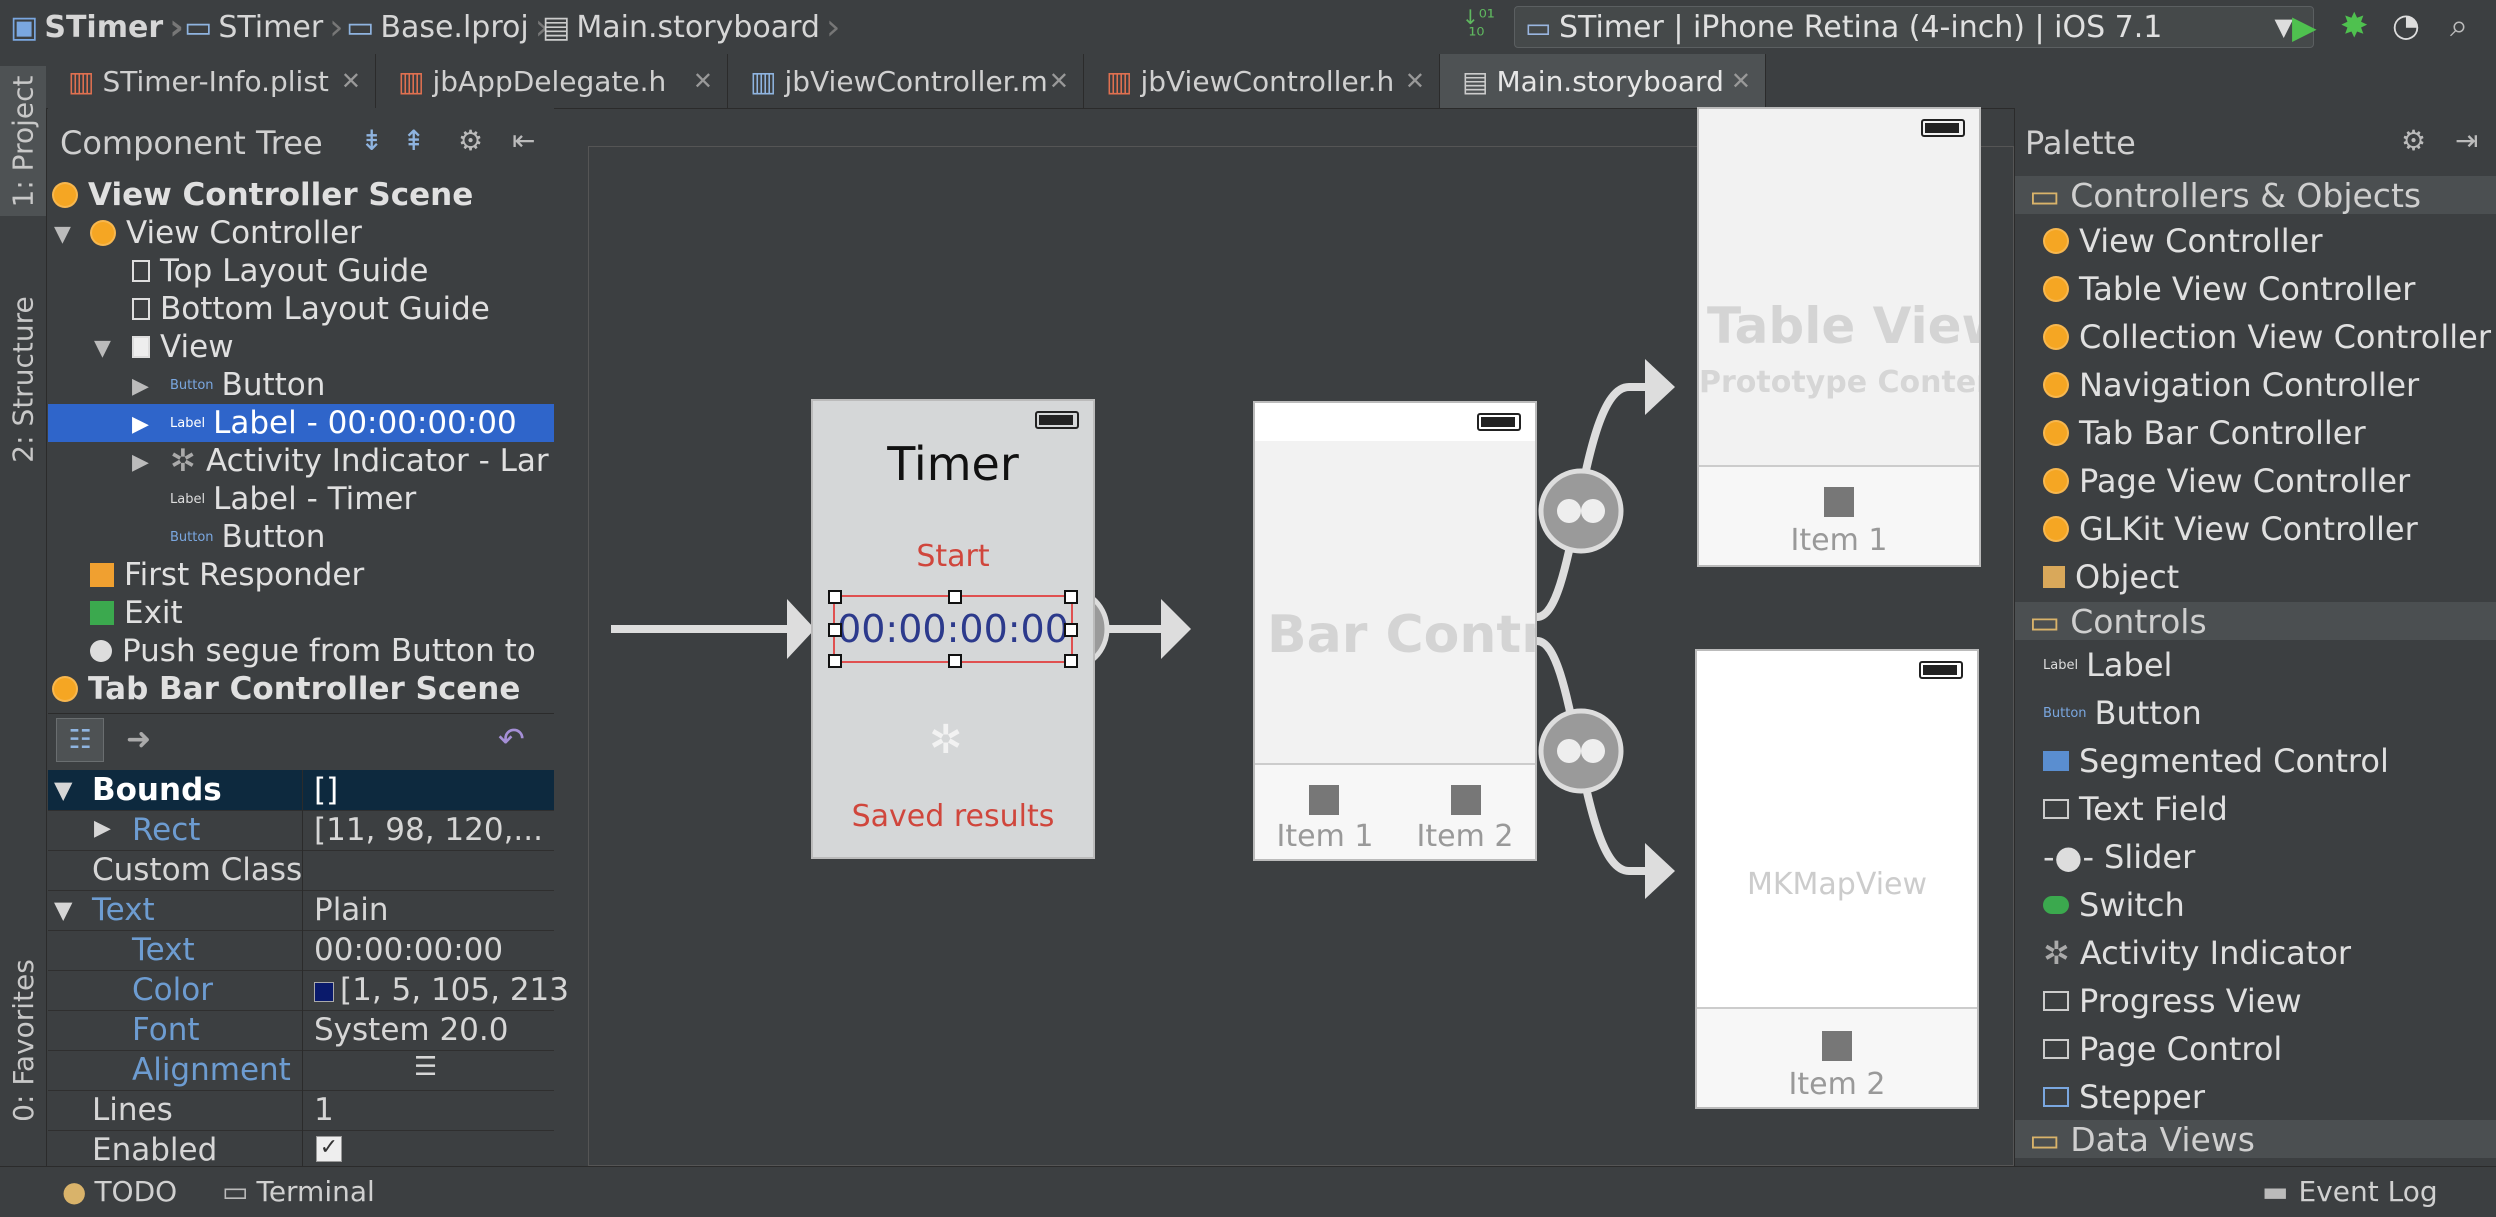 The height and width of the screenshot is (1217, 2496). What do you see at coordinates (2135, 809) in the screenshot?
I see `palette-item-text-field: Text Field` at bounding box center [2135, 809].